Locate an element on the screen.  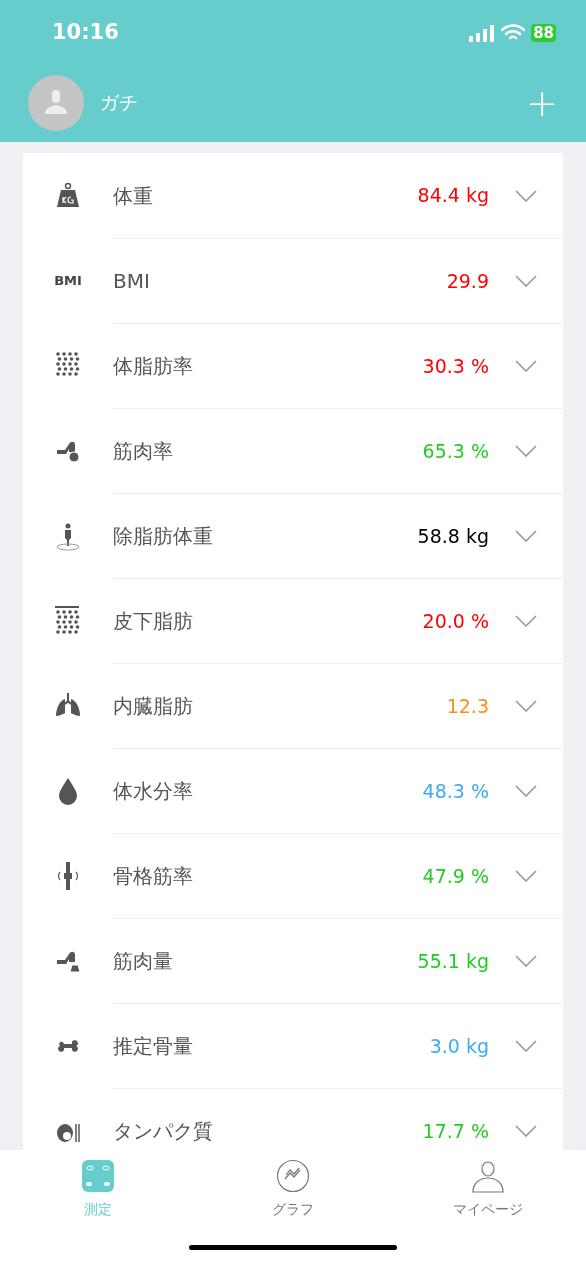
metric-row: BMI BMI 29.9 is located at coordinates (293, 280).